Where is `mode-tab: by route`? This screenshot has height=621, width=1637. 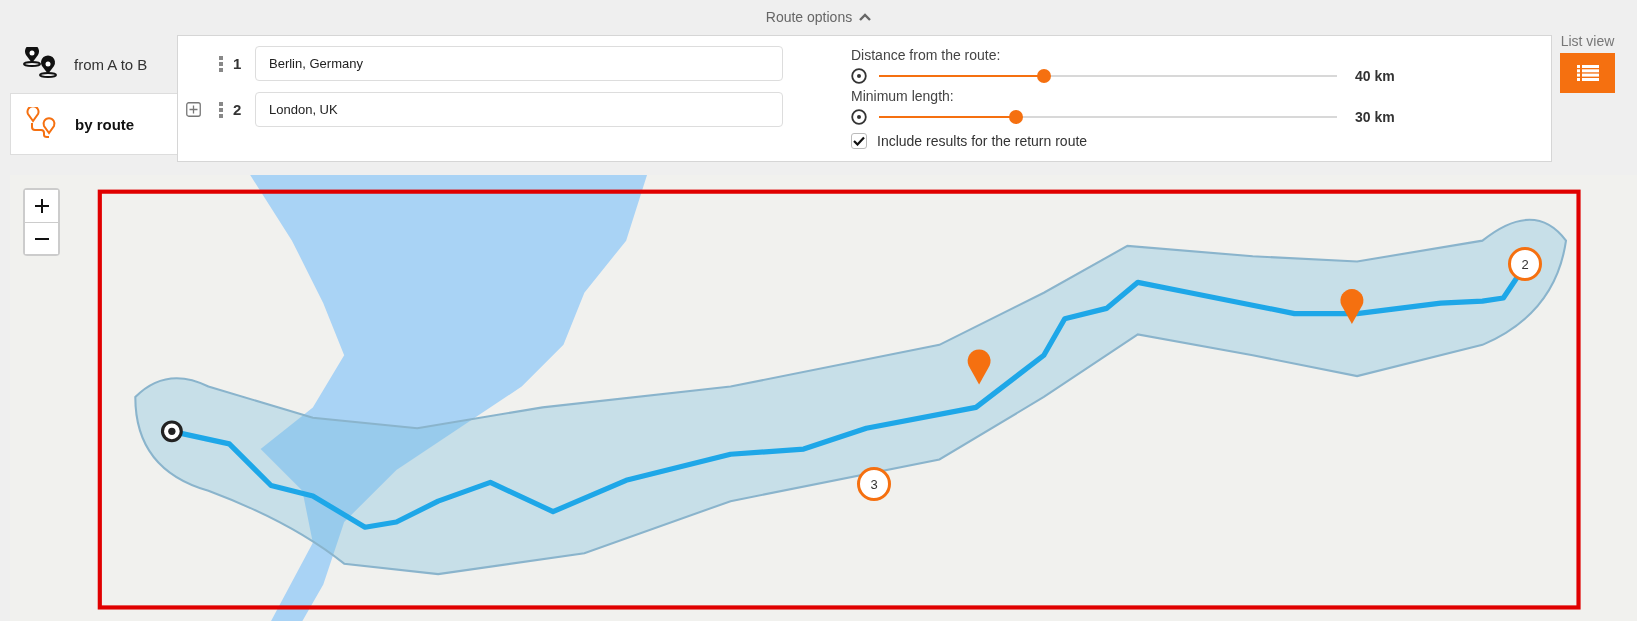
mode-tab: by route is located at coordinates (93, 124).